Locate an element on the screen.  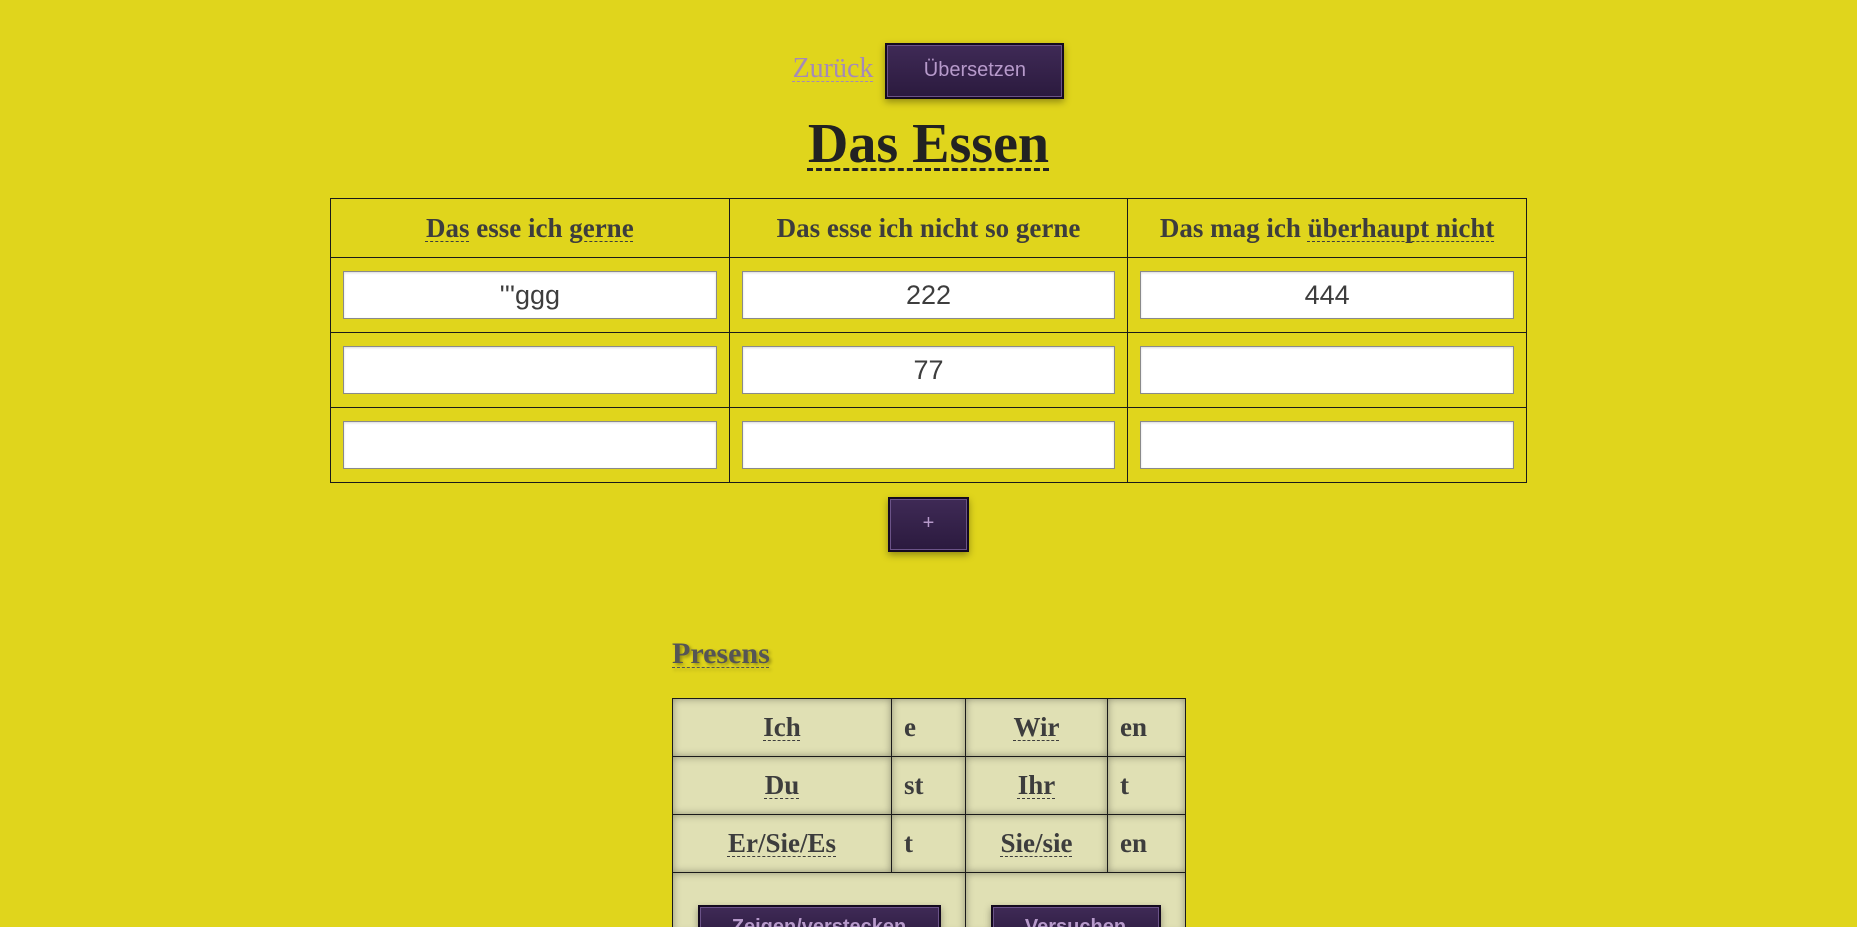
food-input-r1-c3 is located at coordinates (1327, 295).